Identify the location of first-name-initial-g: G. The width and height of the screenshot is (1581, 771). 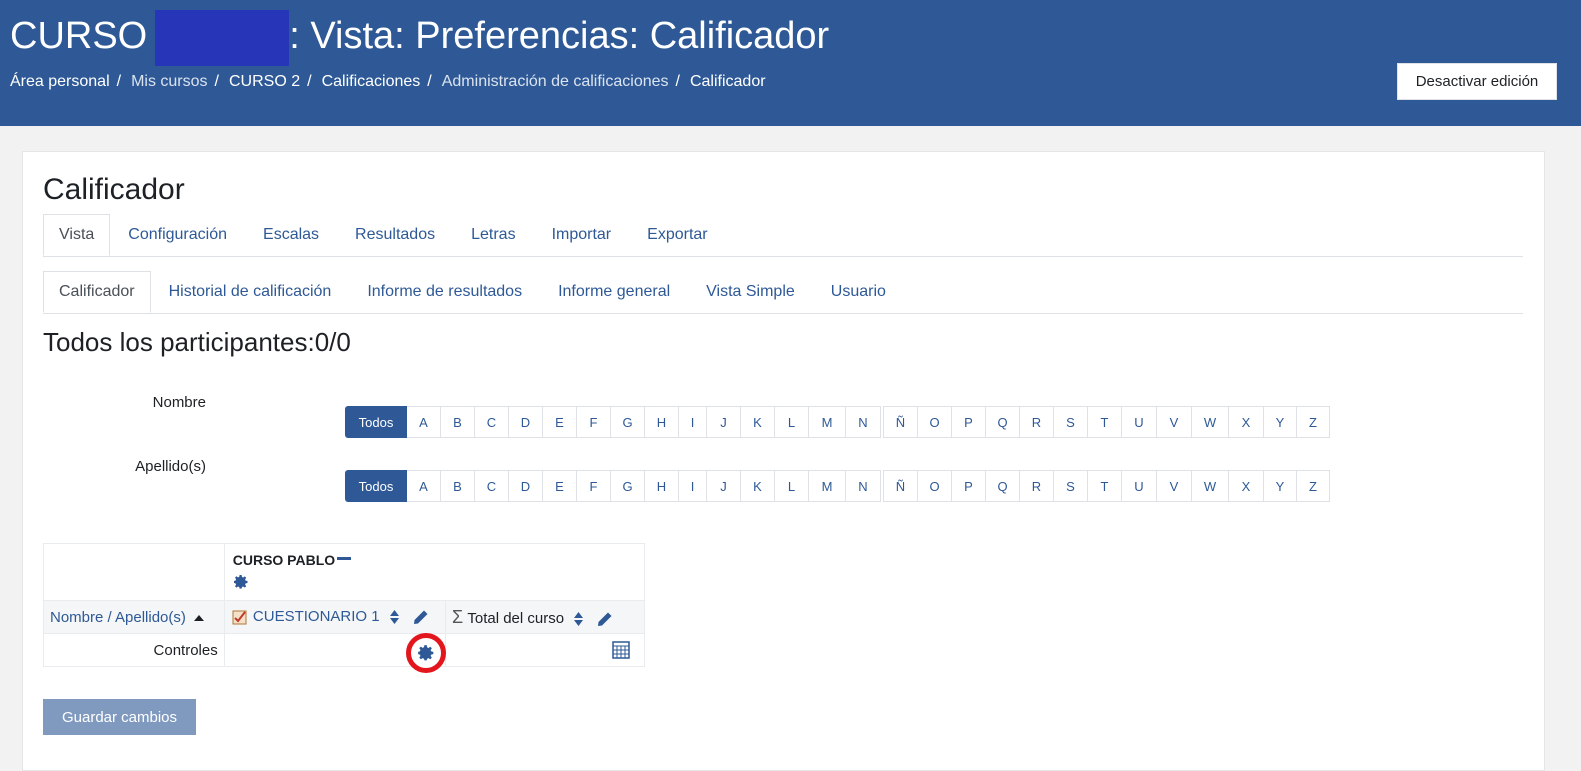
(628, 422).